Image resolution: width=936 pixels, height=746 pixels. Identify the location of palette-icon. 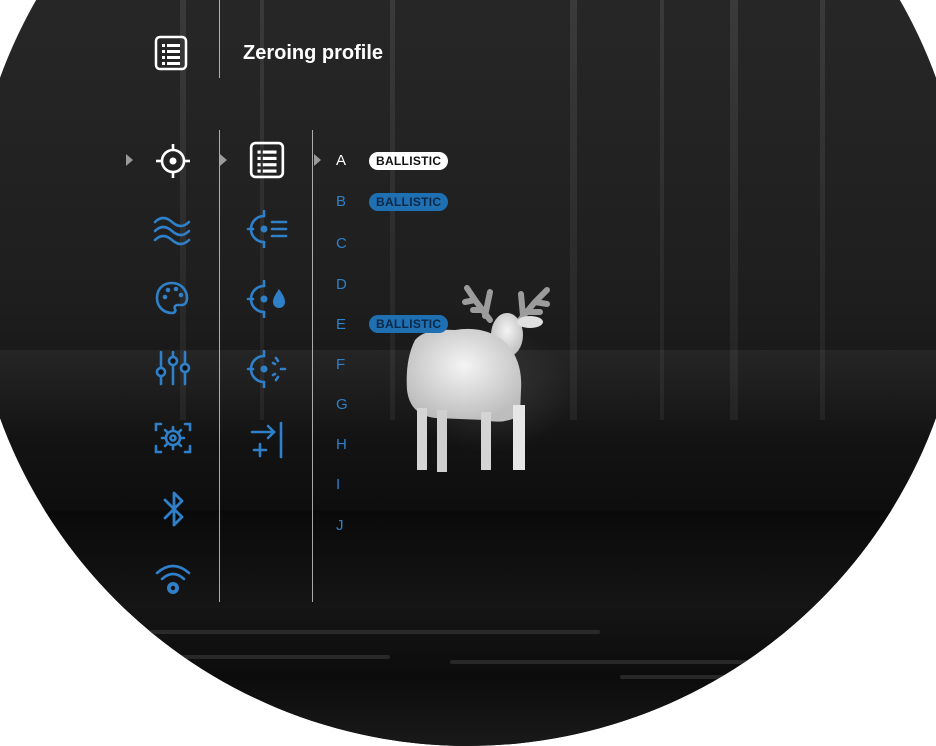
(172, 298).